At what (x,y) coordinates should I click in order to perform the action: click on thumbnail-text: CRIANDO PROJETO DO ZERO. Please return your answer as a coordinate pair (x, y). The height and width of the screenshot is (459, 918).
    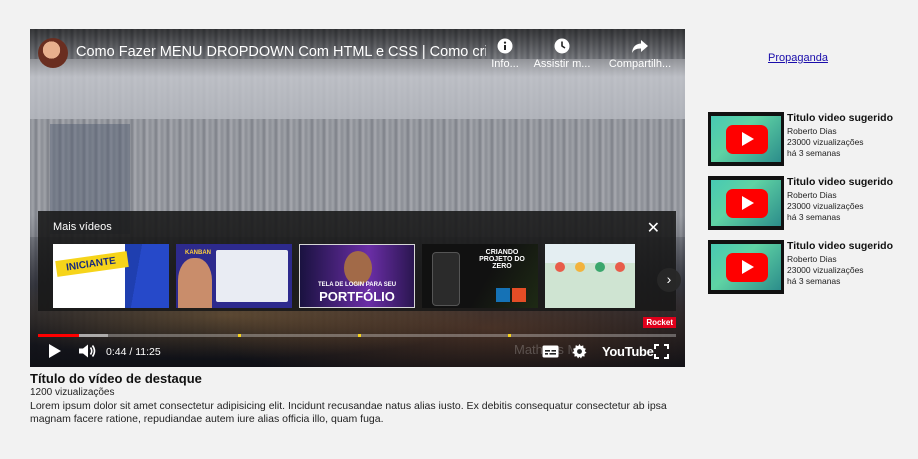
    Looking at the image, I should click on (502, 259).